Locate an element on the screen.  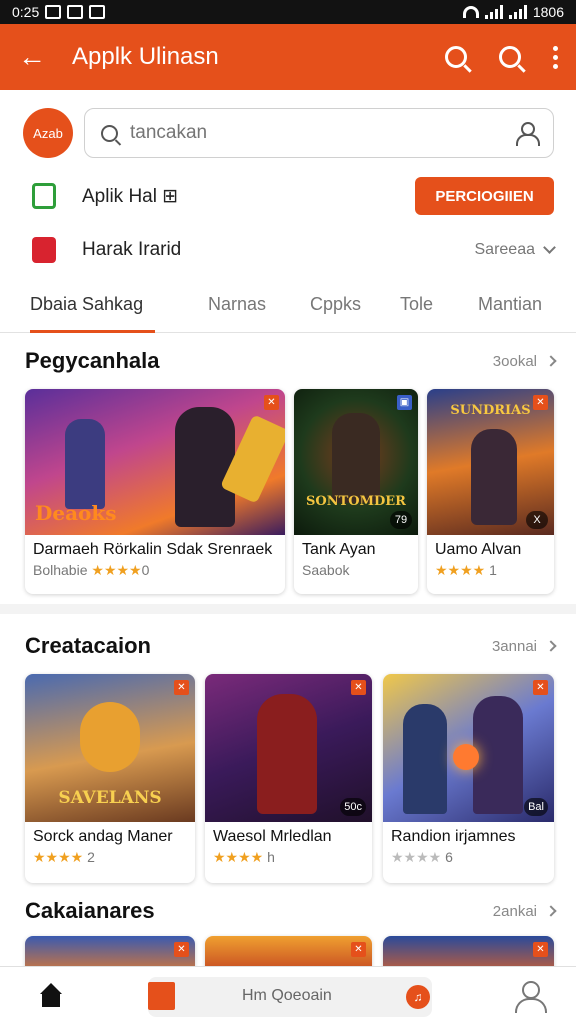
status-bar: 0:25 1806 is located at coordinates (288, 12).